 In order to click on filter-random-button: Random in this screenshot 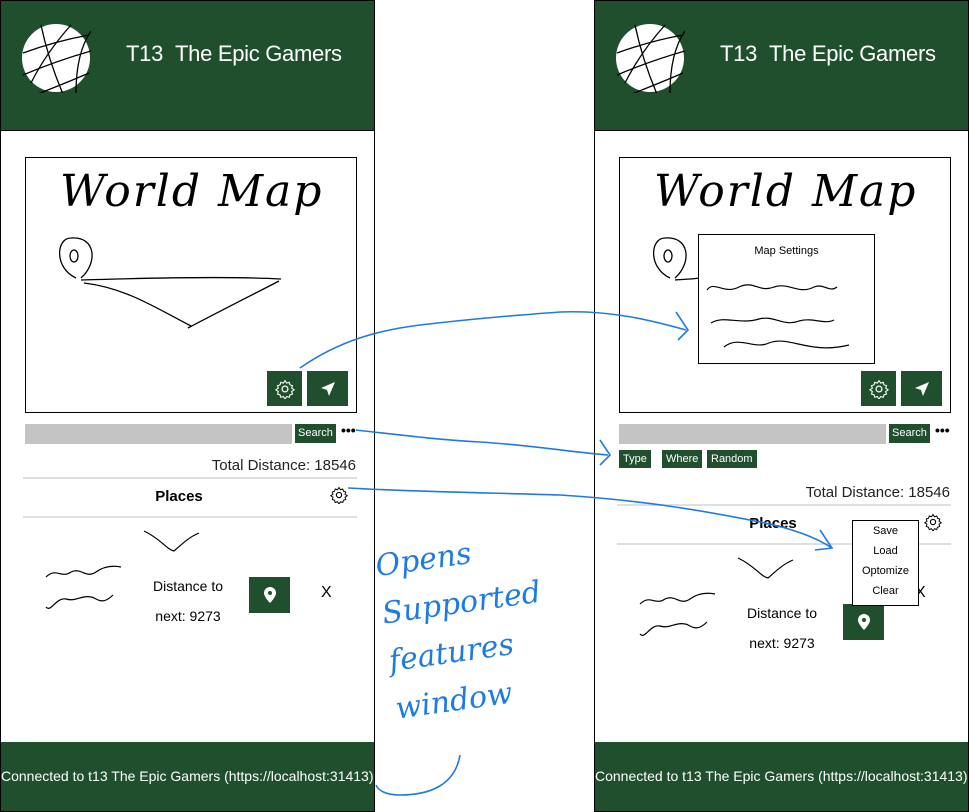, I will do `click(732, 459)`.